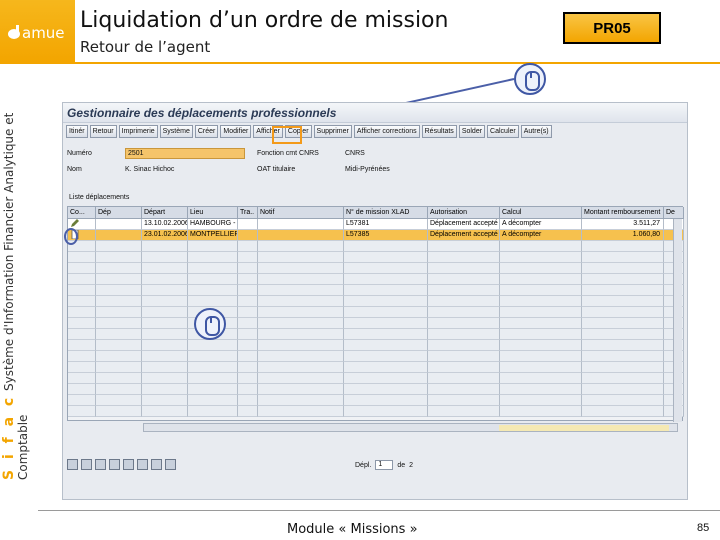 The image size is (720, 540). Describe the element at coordinates (170, 464) in the screenshot. I see `last-page-icon` at that location.